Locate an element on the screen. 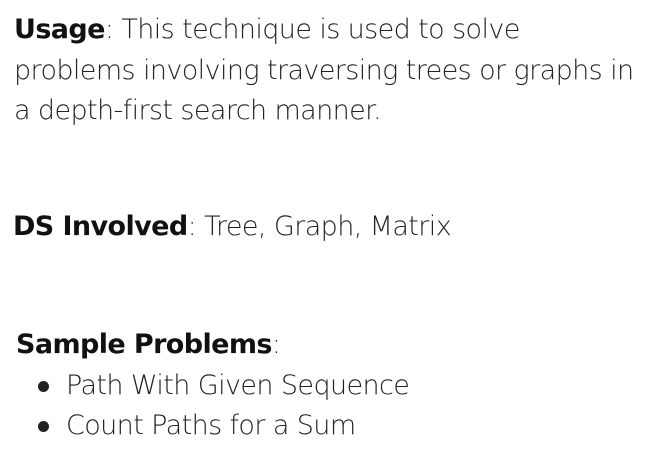 The height and width of the screenshot is (457, 646). sample-problem-item: Count Paths for a Sum is located at coordinates (209, 426).